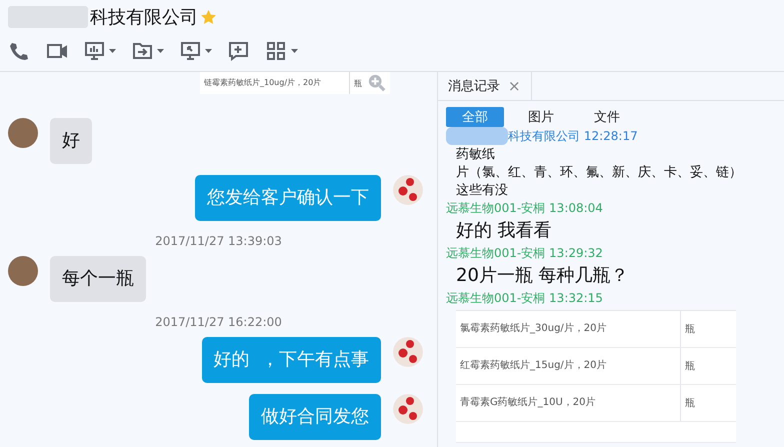 The height and width of the screenshot is (447, 784). Describe the element at coordinates (71, 141) in the screenshot. I see `message-bubble: 好` at that location.